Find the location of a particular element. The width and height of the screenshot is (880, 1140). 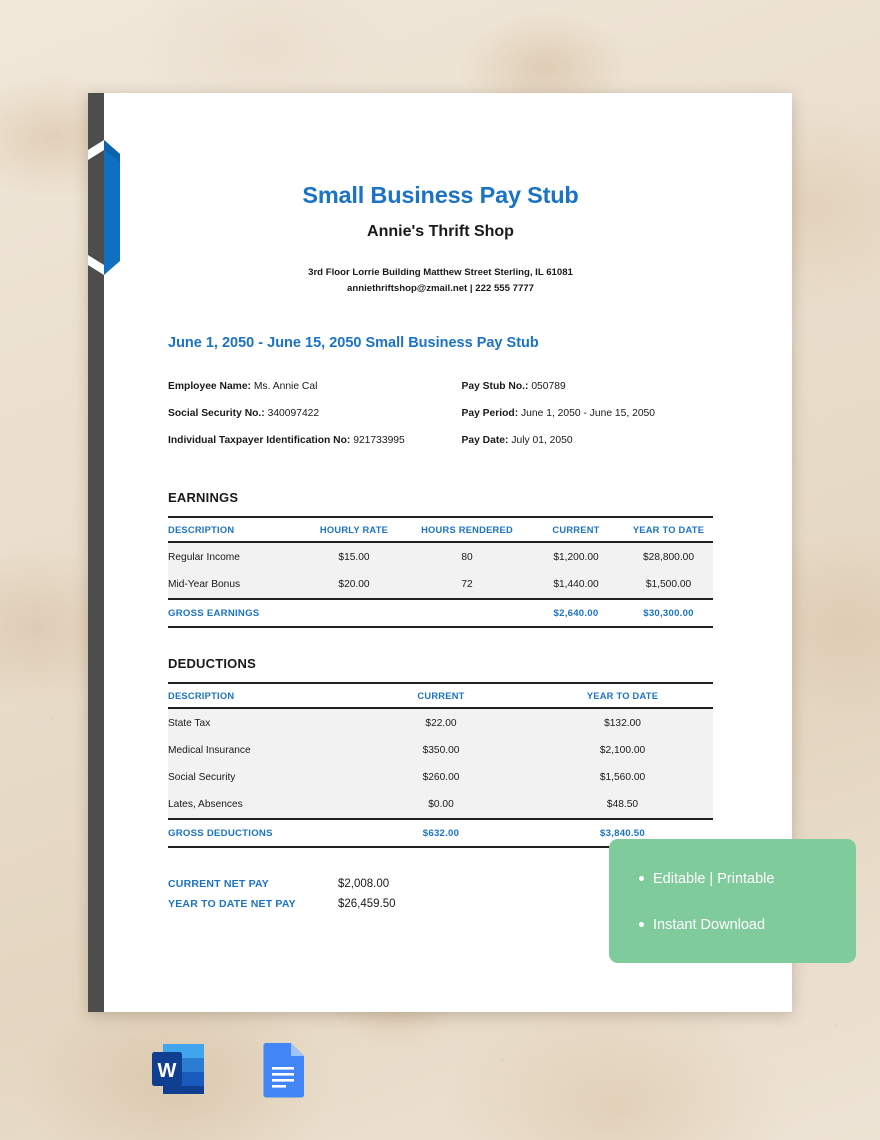

ytd-net-pay-value: $26,459.50 is located at coordinates (367, 904).